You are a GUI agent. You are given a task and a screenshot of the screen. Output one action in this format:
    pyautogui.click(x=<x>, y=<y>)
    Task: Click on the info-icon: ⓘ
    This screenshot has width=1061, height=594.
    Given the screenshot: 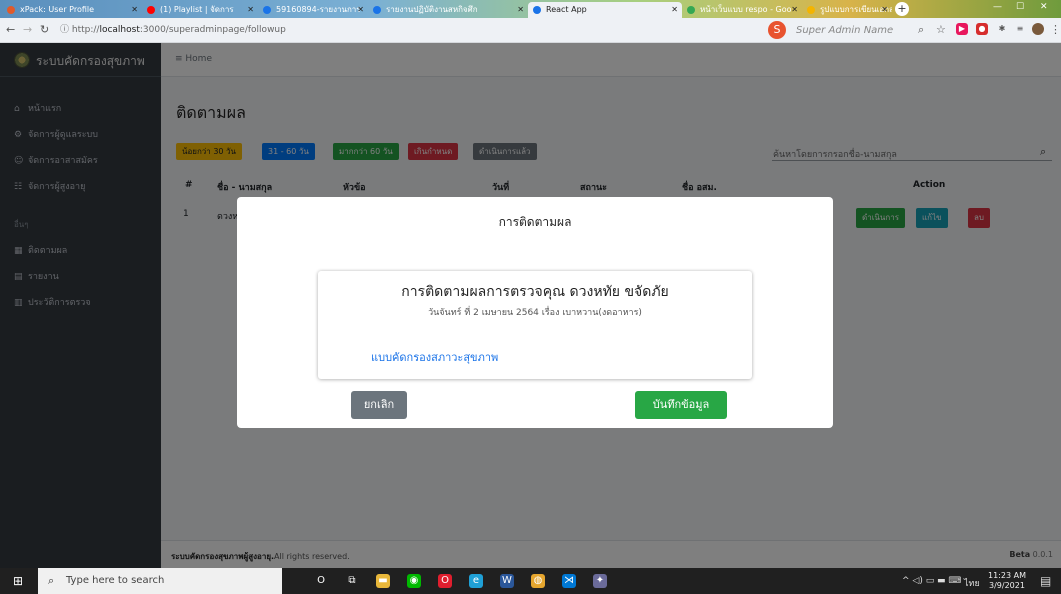 What is the action you would take?
    pyautogui.click(x=66, y=30)
    